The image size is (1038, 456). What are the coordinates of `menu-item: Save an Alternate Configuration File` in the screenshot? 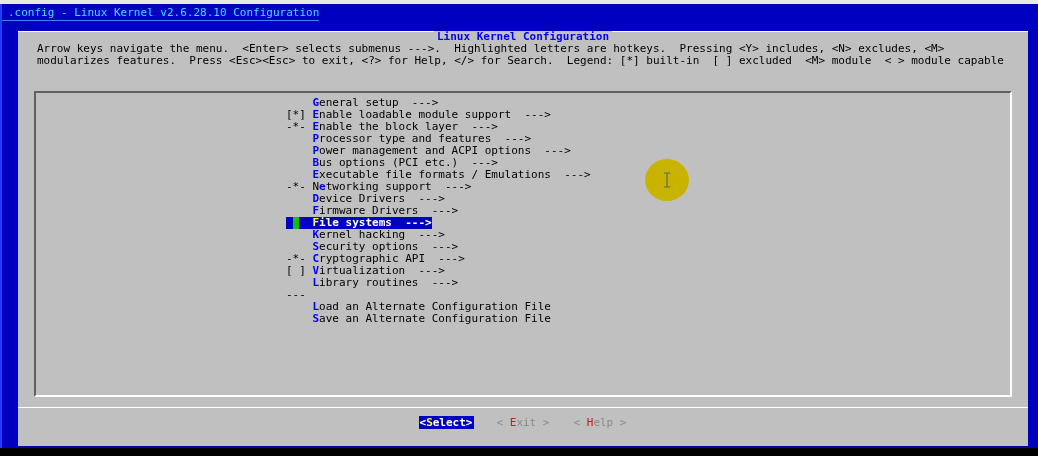 It's located at (418, 319).